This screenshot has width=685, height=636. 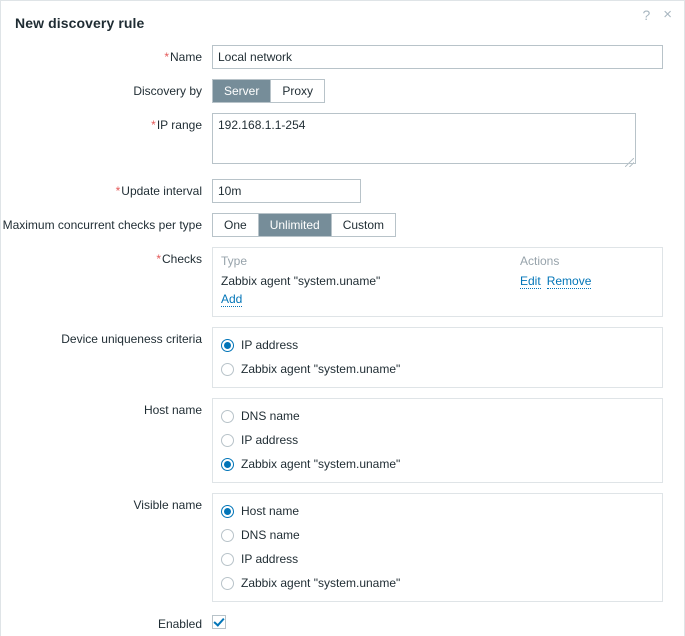 I want to click on field-device-uniqueness: IP address Zabbix agent "system.uname", so click(x=442, y=357).